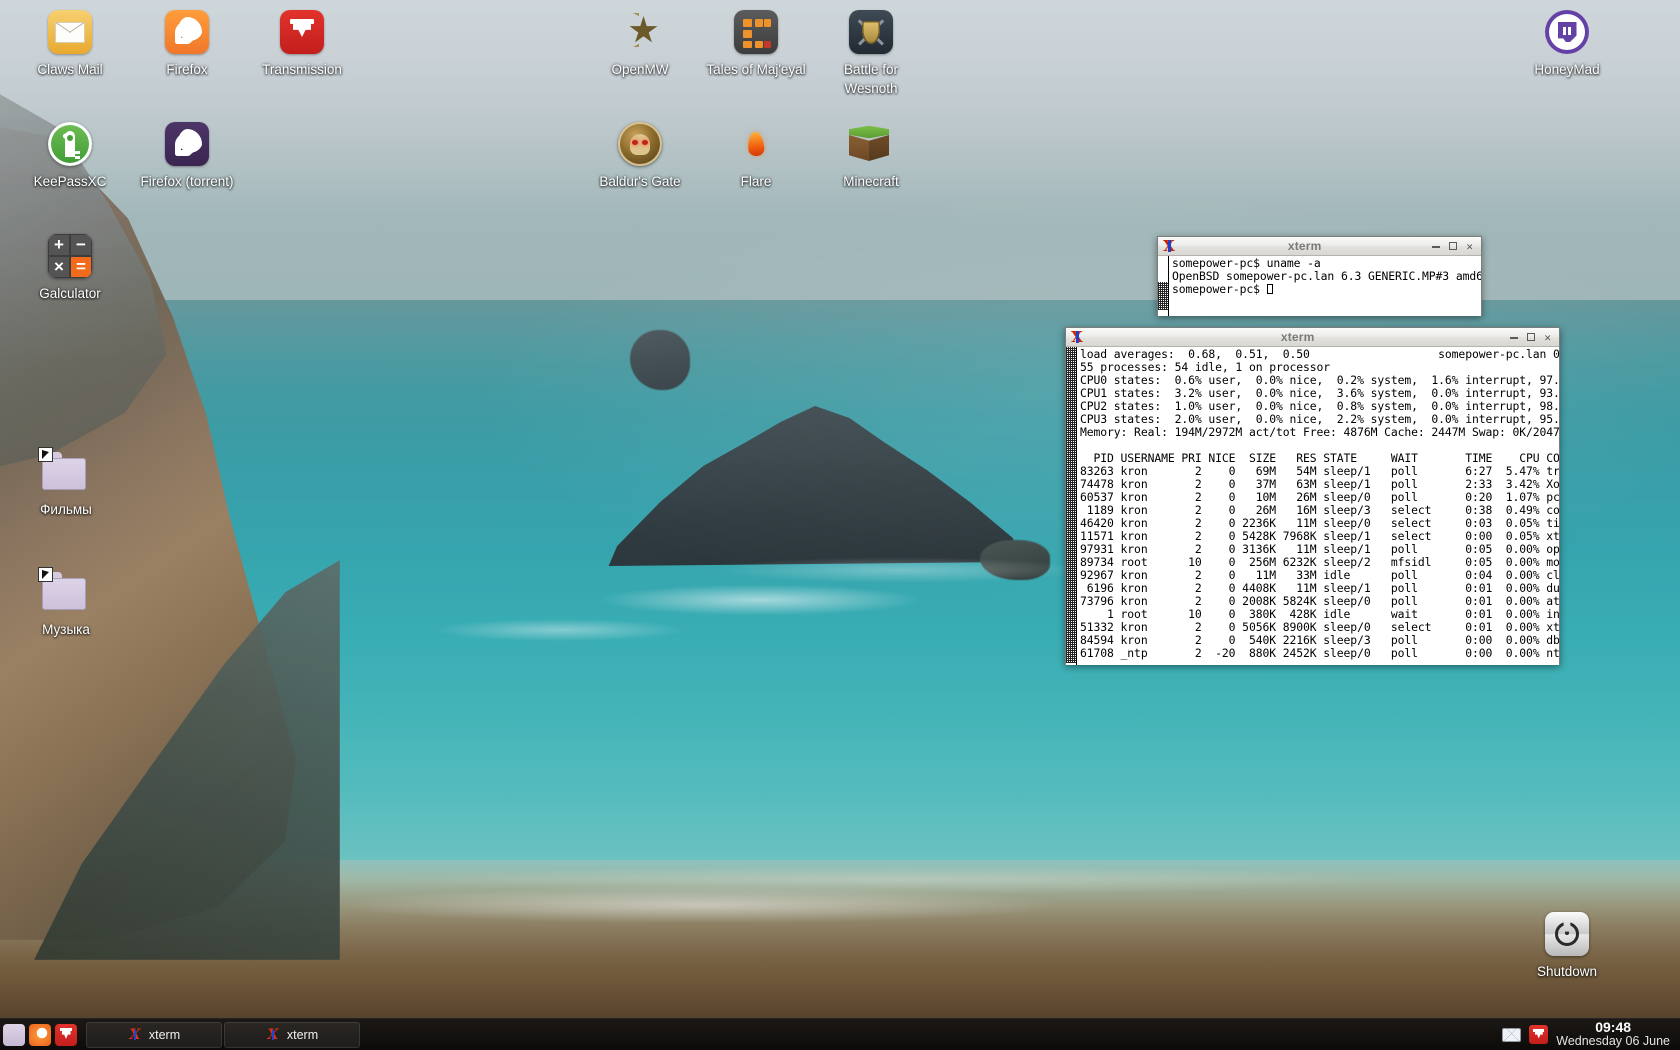 This screenshot has width=1680, height=1050. Describe the element at coordinates (871, 32) in the screenshot. I see `shield-swords-icon` at that location.